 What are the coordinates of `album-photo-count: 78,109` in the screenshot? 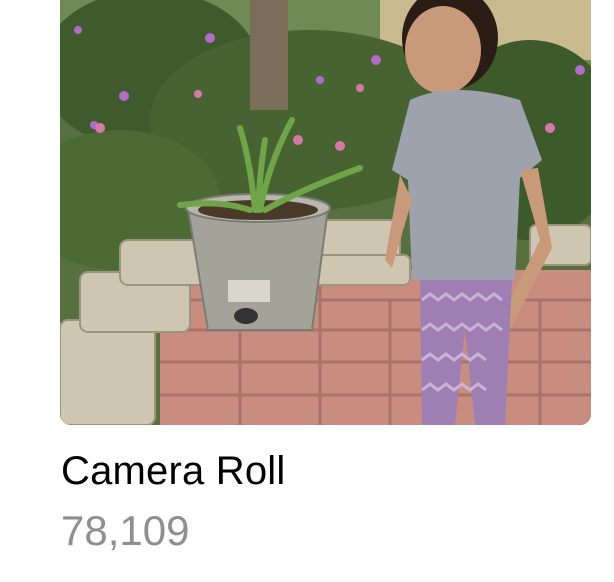 It's located at (125, 530).